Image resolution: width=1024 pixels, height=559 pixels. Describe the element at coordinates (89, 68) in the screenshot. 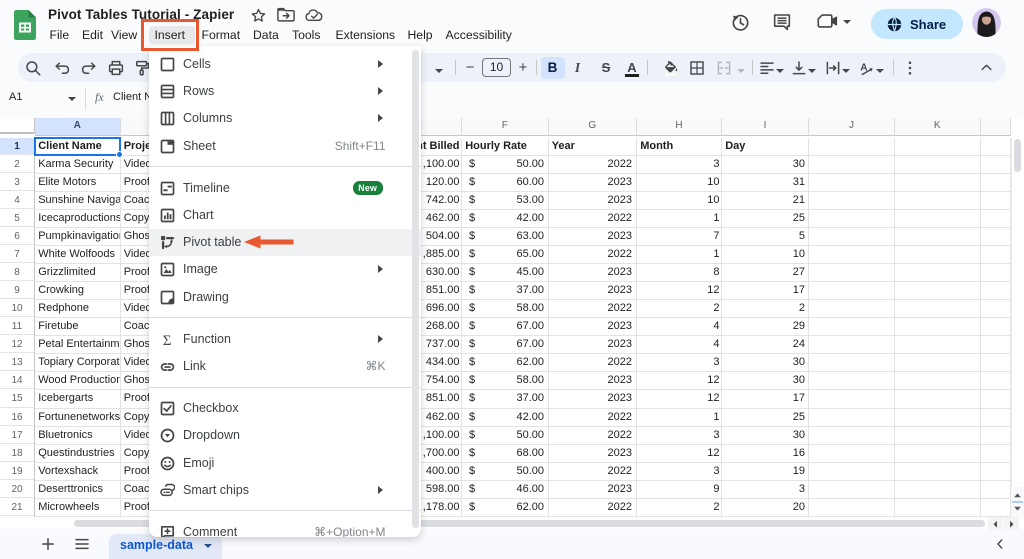

I see `redo-icon` at that location.